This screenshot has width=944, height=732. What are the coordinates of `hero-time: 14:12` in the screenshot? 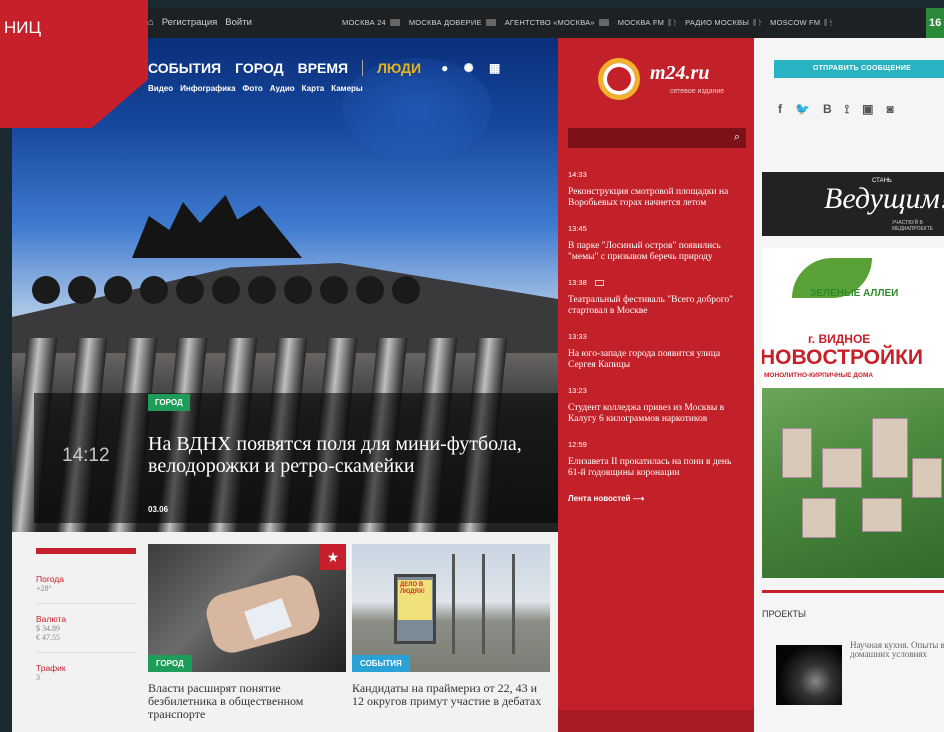 It's located at (86, 455).